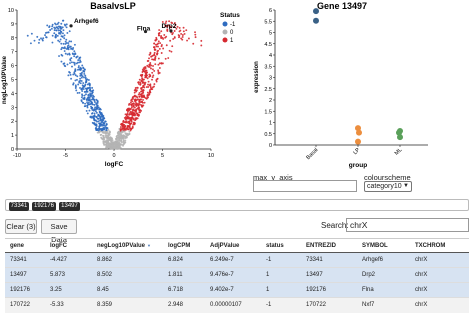 The height and width of the screenshot is (315, 474). What do you see at coordinates (439, 245) in the screenshot?
I see `col-header-txchrom: TXCHROM` at bounding box center [439, 245].